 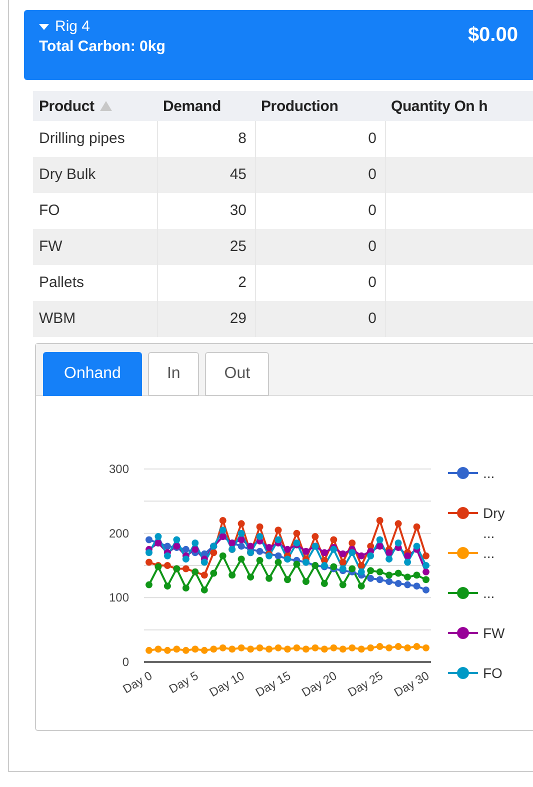 I want to click on axis-label: 100, so click(x=118, y=597).